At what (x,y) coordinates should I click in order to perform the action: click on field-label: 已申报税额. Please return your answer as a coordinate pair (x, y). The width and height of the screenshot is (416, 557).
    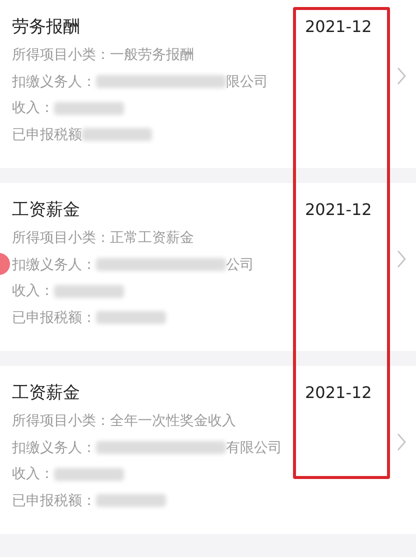
    Looking at the image, I should click on (47, 135).